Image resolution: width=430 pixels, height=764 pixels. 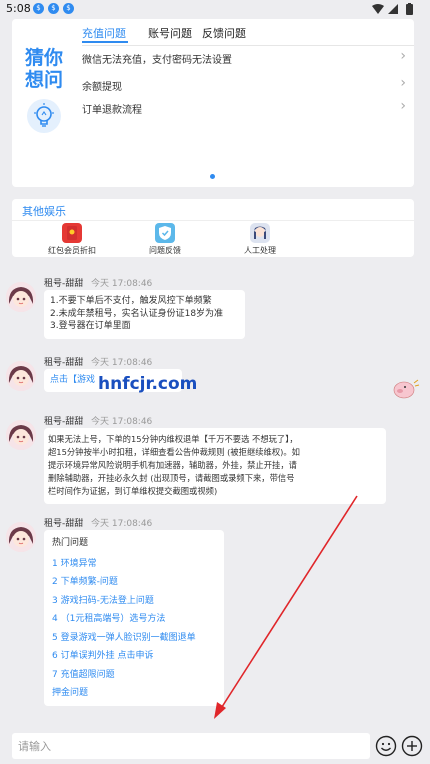 I want to click on feedback-button: 问题反馈, so click(x=165, y=240).